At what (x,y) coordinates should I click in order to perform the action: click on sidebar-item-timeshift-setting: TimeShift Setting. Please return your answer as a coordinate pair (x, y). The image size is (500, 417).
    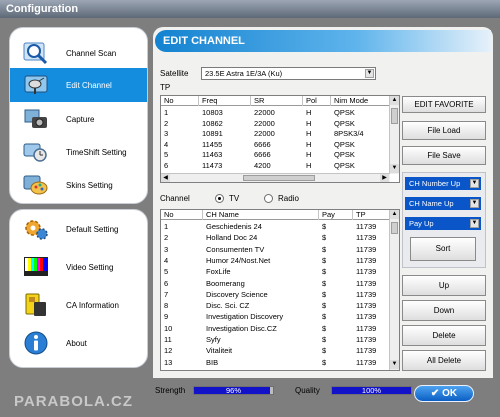
    Looking at the image, I should click on (78, 152).